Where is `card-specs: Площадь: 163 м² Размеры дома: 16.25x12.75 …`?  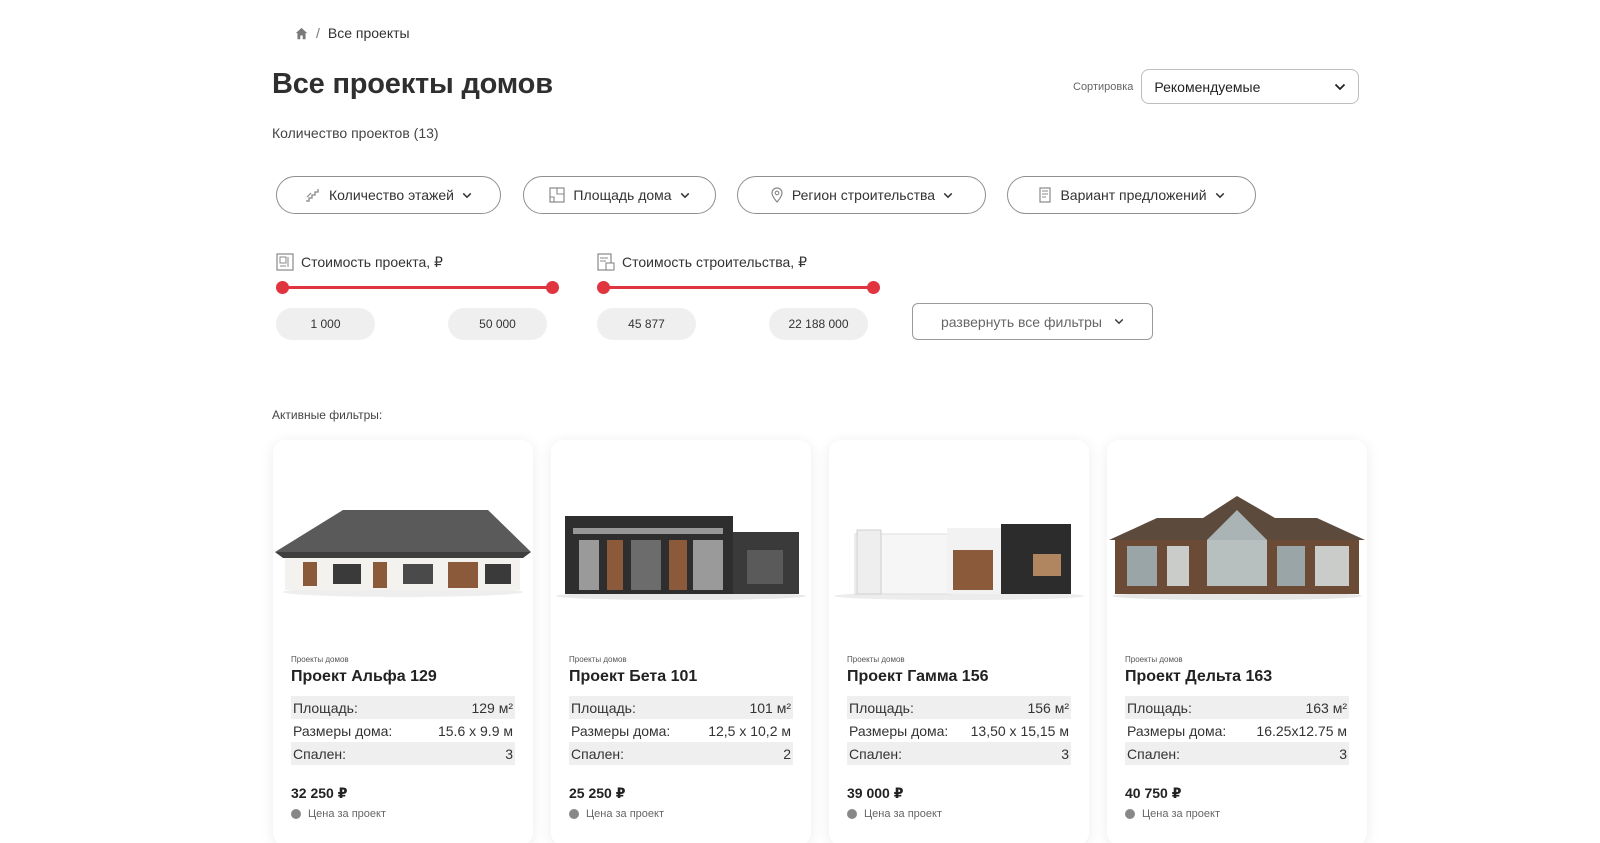 card-specs: Площадь: 163 м² Размеры дома: 16.25x12.75 … is located at coordinates (1237, 730).